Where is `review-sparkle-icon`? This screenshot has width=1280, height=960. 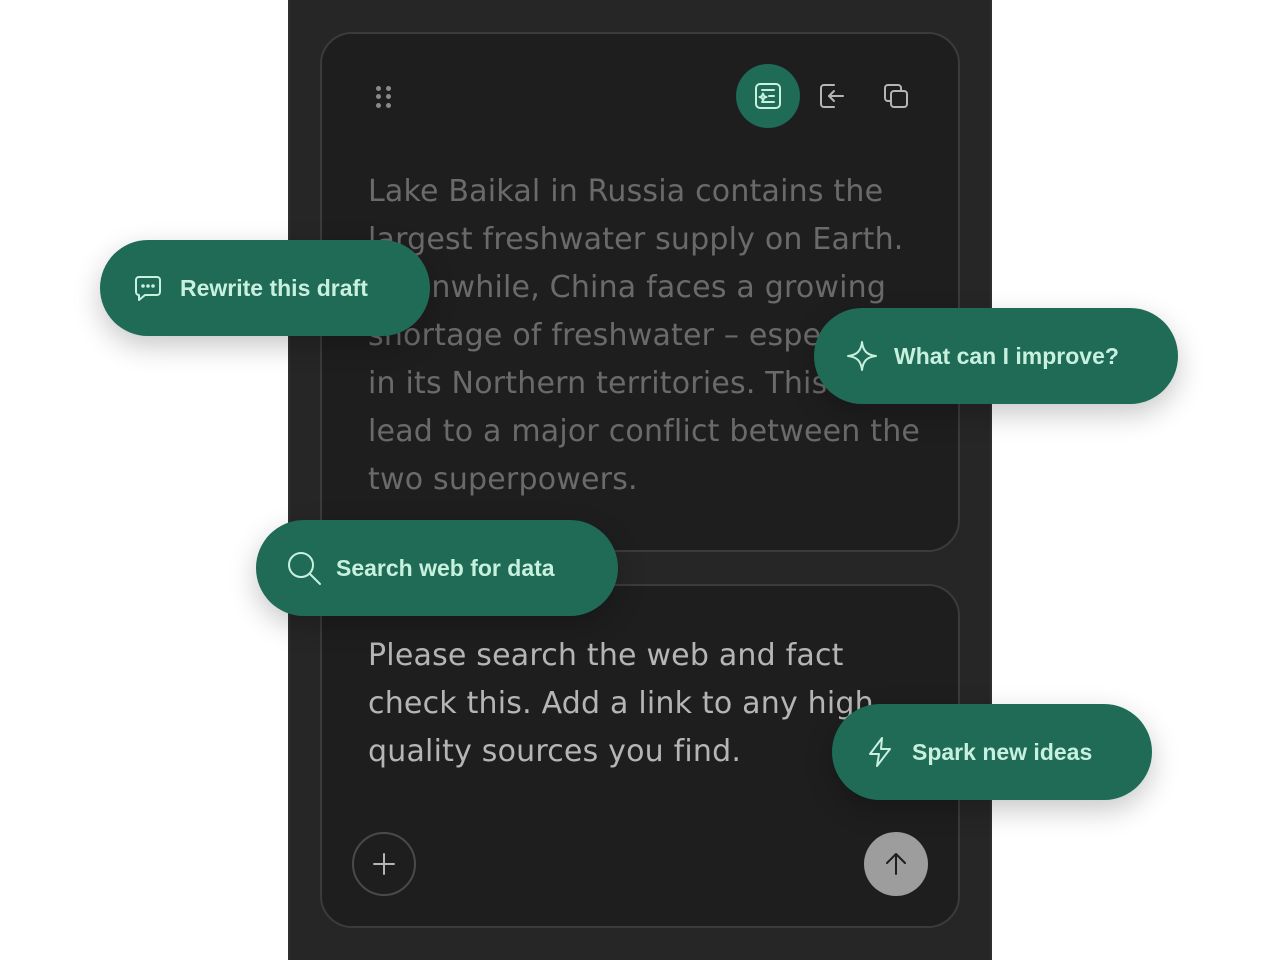 review-sparkle-icon is located at coordinates (768, 96).